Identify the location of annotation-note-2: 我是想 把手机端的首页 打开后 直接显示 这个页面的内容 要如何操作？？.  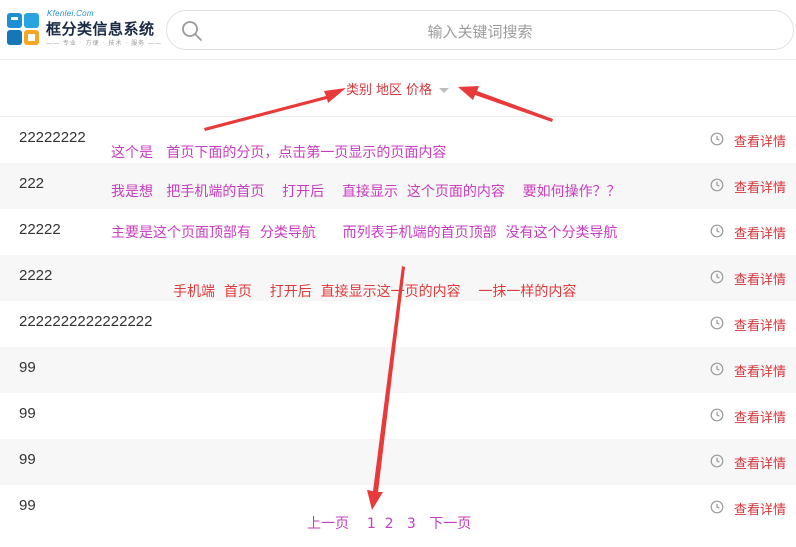
(366, 192).